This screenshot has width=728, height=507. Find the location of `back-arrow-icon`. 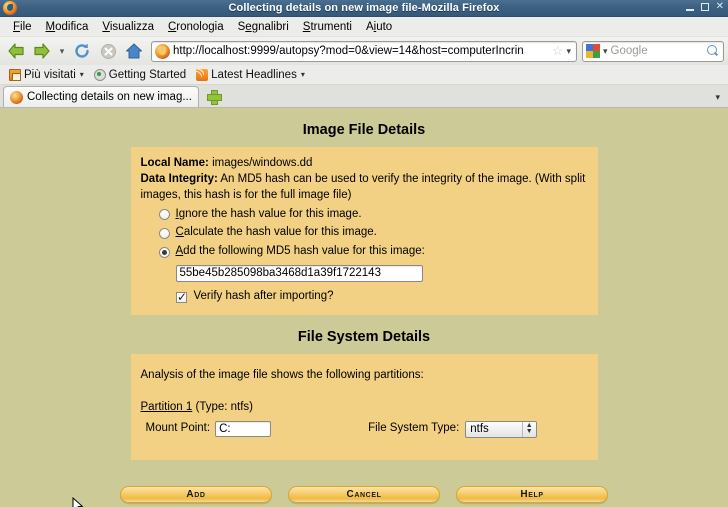

back-arrow-icon is located at coordinates (16, 51).